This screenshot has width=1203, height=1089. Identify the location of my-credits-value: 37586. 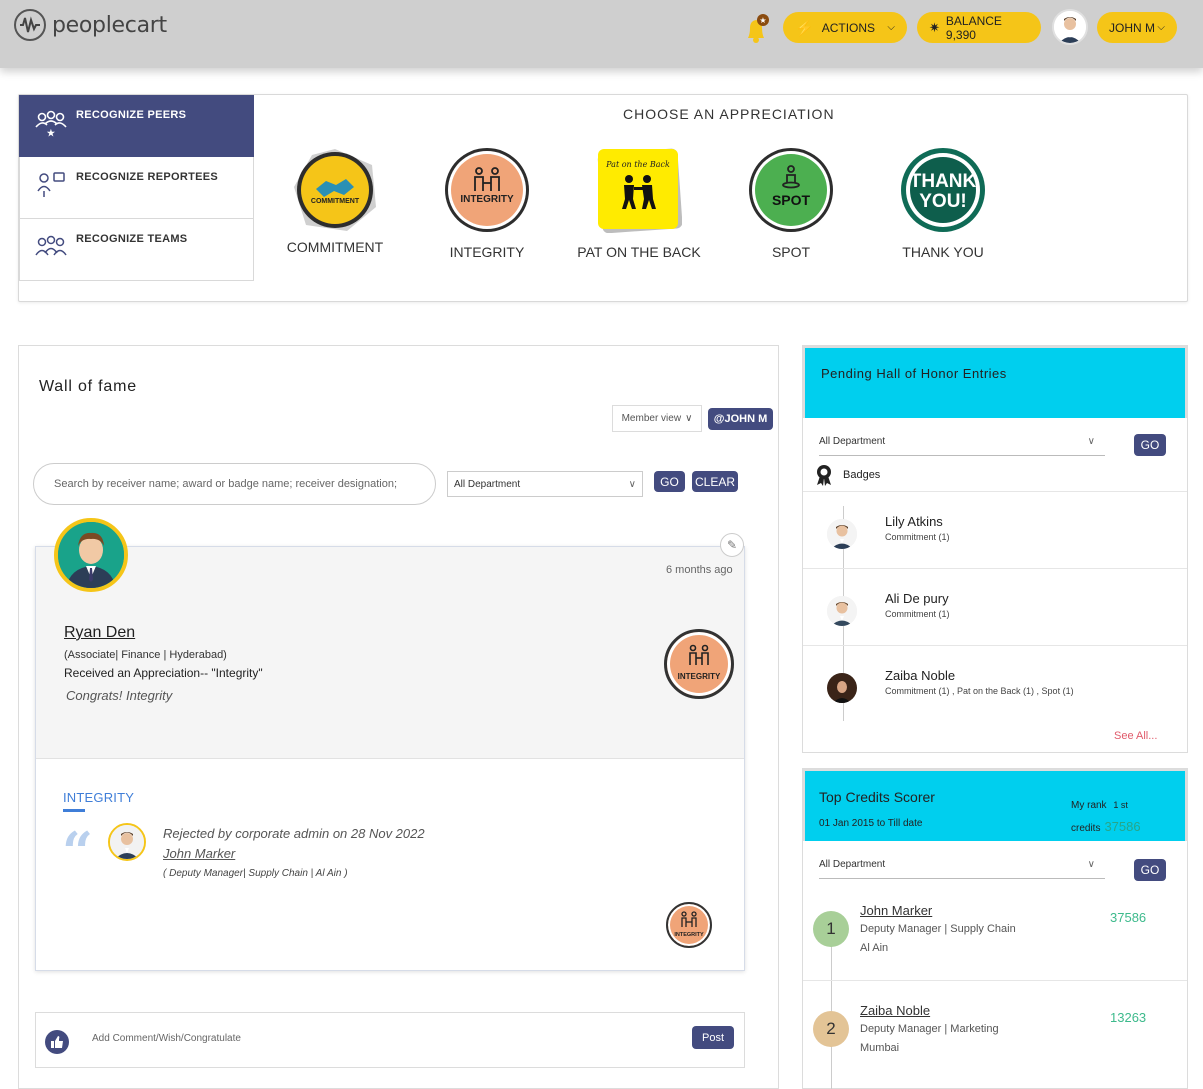
(1122, 826).